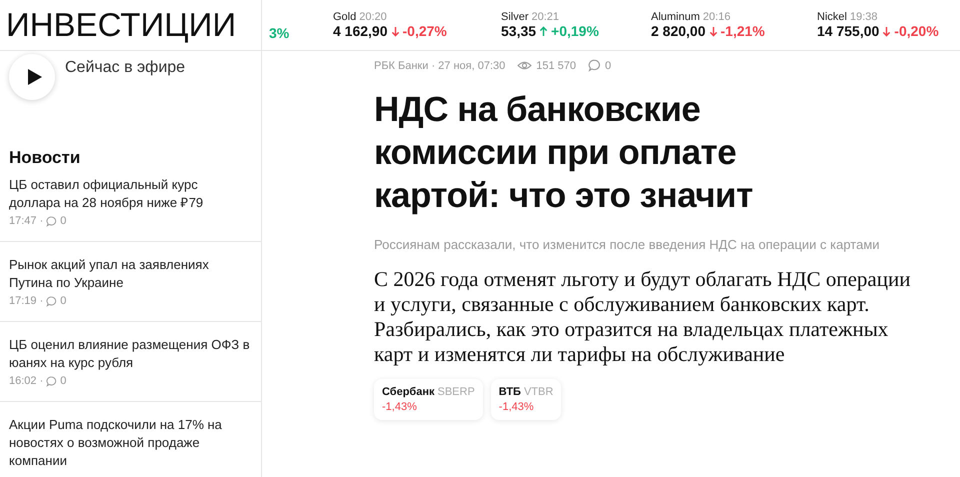  What do you see at coordinates (440, 66) in the screenshot?
I see `article-byline: РБК Банки · 27 ноя, 07:30` at bounding box center [440, 66].